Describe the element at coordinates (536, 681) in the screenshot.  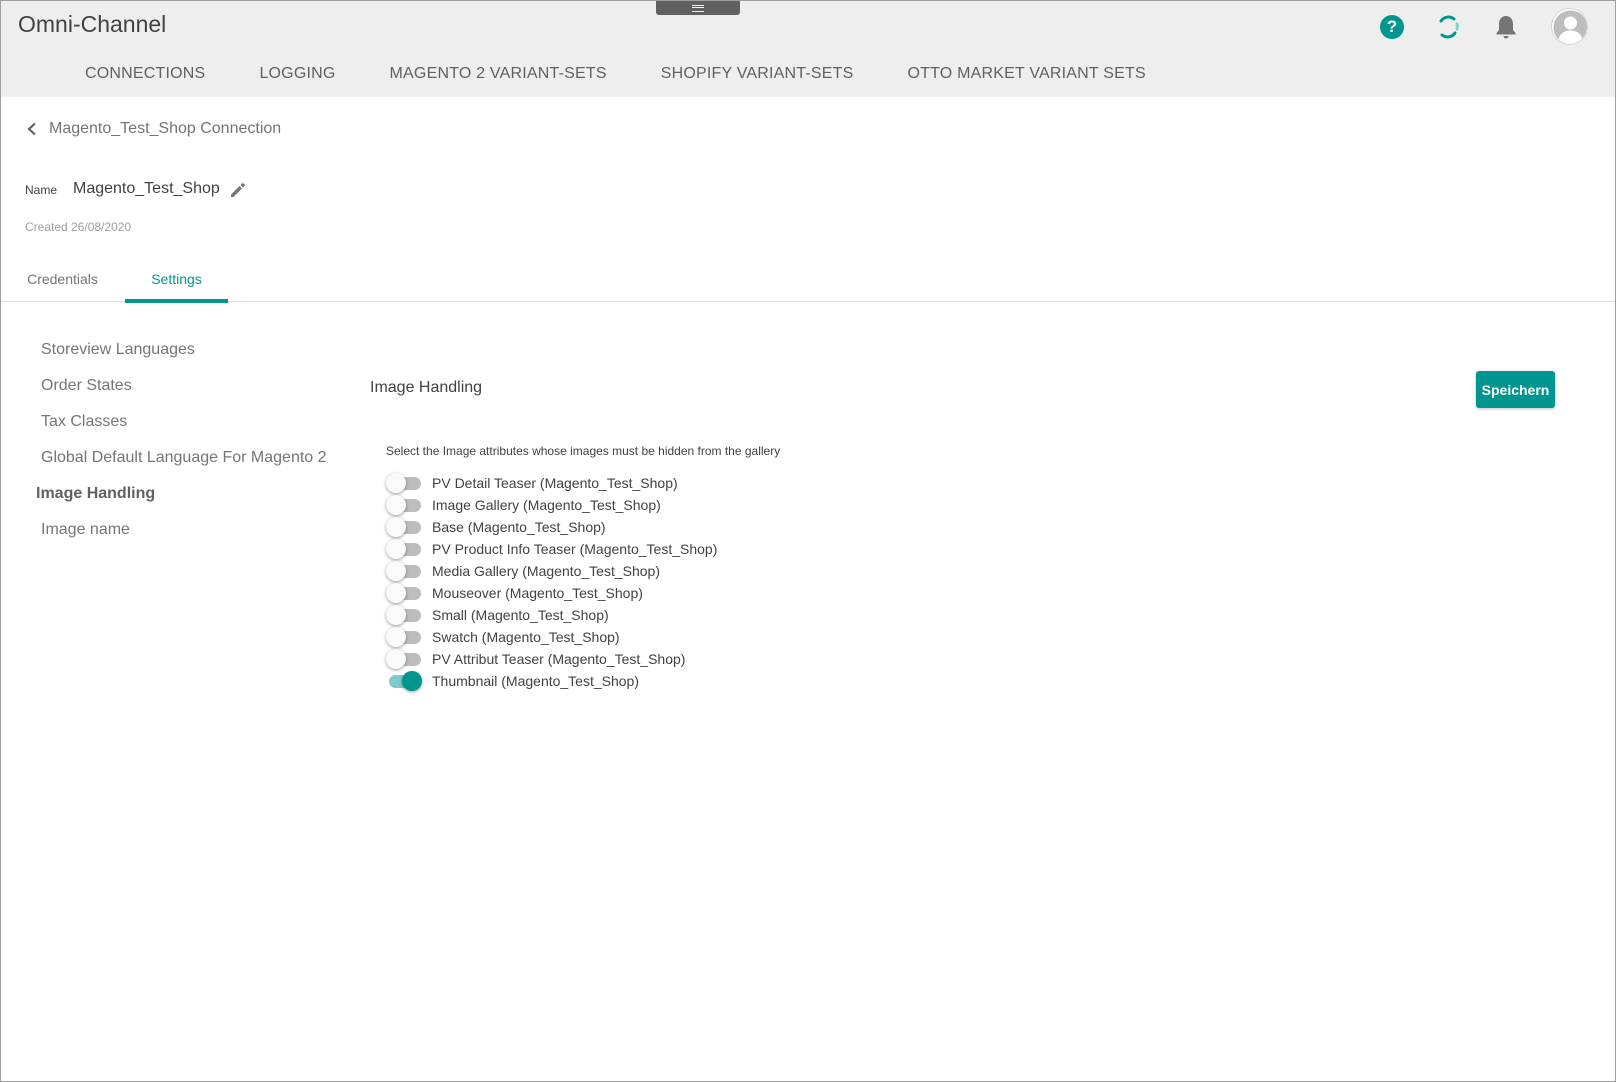
I see `toggle-label: Thumbnail (Magento_Test_Shop)` at that location.